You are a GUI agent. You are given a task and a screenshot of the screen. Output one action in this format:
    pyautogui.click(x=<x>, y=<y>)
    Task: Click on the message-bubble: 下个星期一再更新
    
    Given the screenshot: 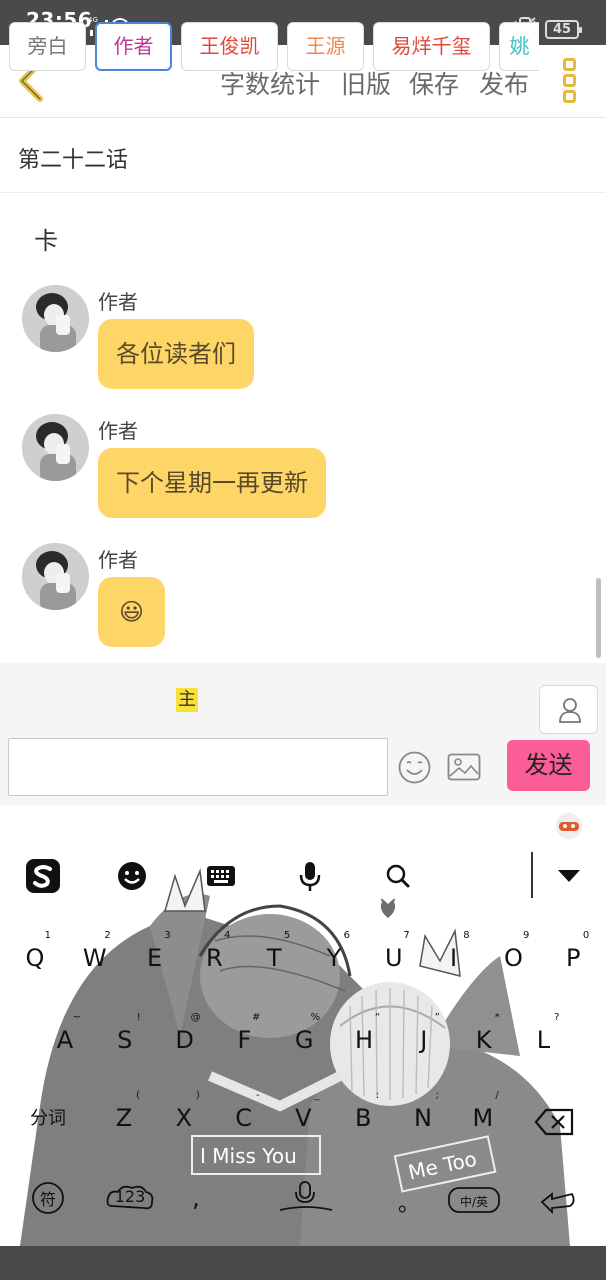 What is the action you would take?
    pyautogui.click(x=212, y=483)
    